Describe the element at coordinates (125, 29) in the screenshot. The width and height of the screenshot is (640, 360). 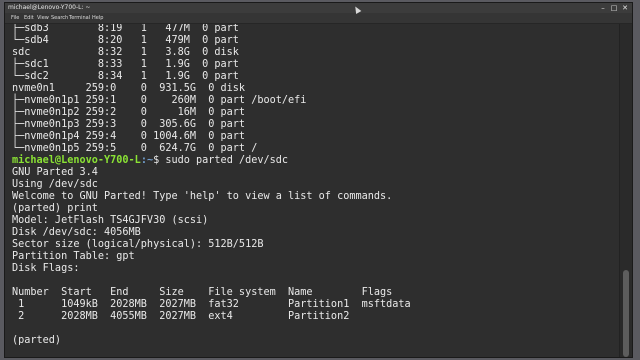
I see `terminal-line: ├─sdb3 8:19 1 477M 0 part` at that location.